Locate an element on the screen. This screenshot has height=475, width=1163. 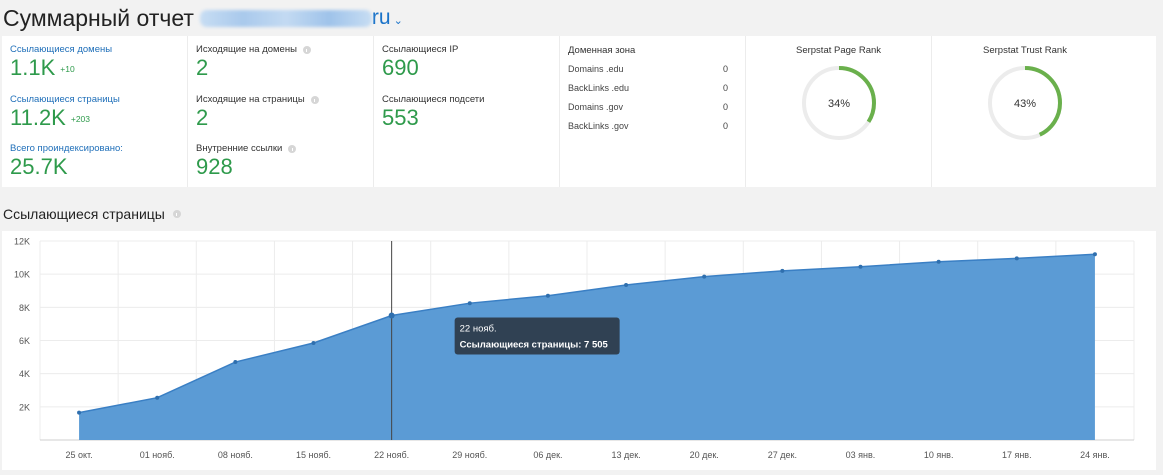
metric-outgoing-pages: Исходящие на страницы 2 is located at coordinates (257, 112).